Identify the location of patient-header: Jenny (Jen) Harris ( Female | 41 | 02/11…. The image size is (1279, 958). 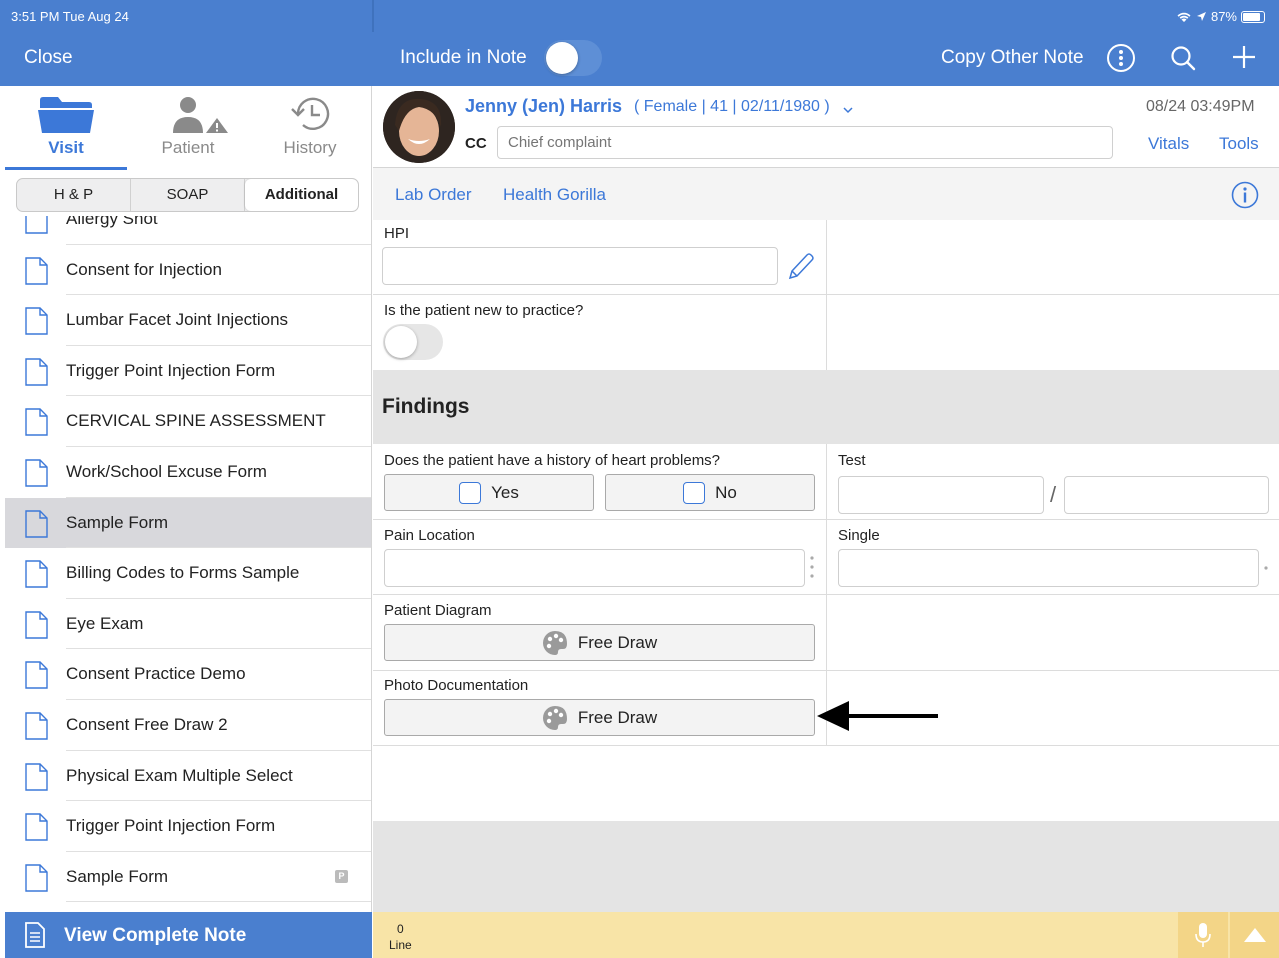
(826, 127).